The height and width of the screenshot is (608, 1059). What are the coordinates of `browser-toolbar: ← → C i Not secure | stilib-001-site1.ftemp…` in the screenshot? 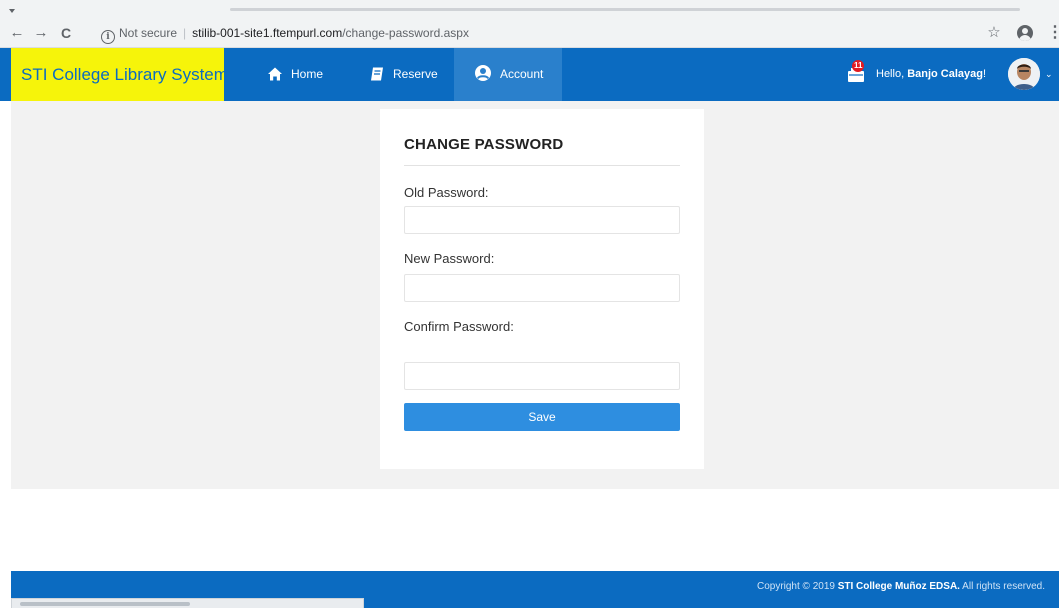 It's located at (529, 33).